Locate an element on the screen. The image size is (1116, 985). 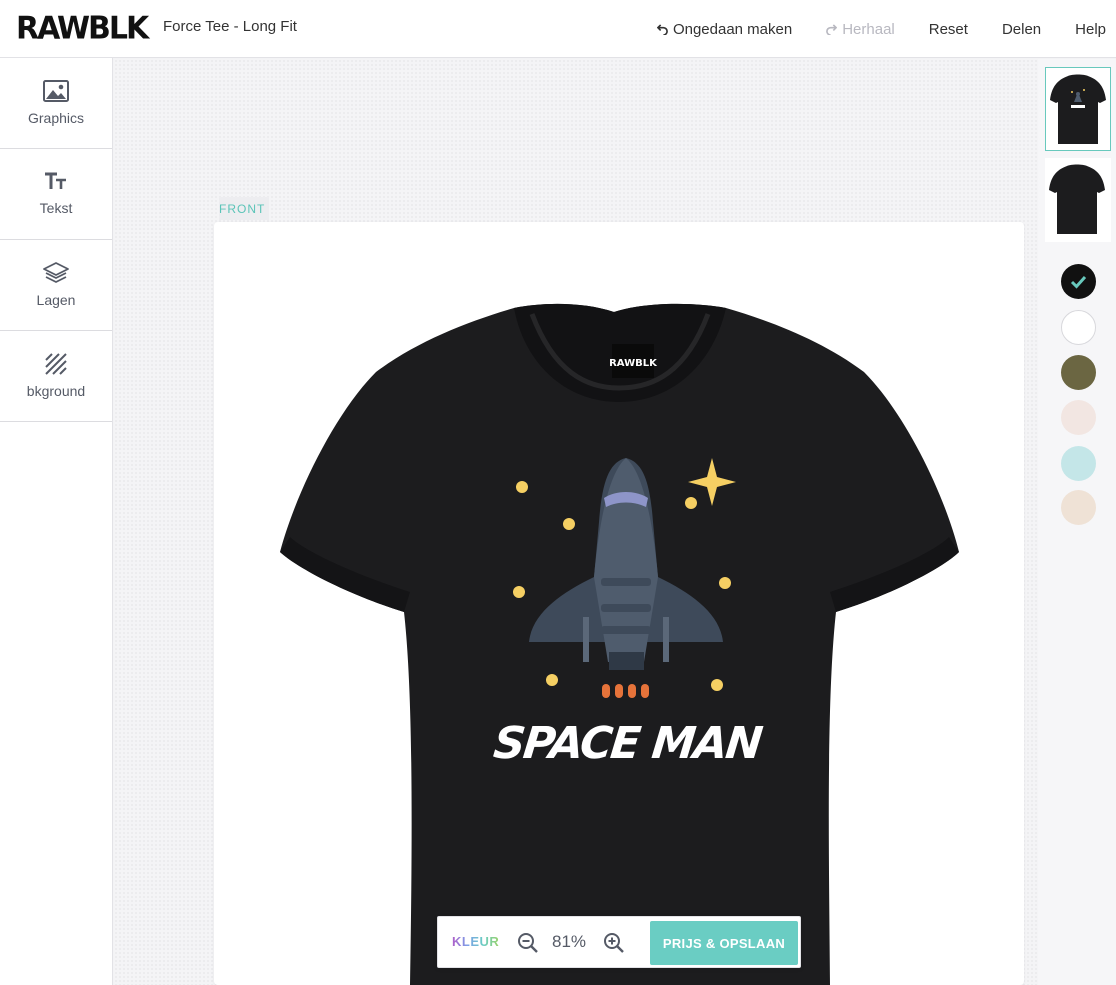
undo-button: Ongedaan maken is located at coordinates (724, 29).